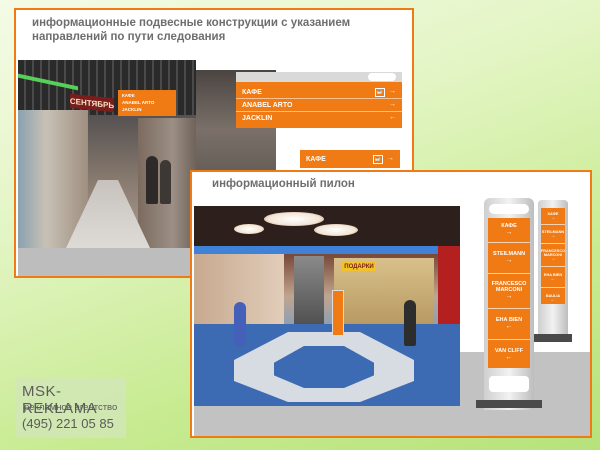 This screenshot has height=450, width=600. I want to click on pylon-in-photo, so click(338, 313).